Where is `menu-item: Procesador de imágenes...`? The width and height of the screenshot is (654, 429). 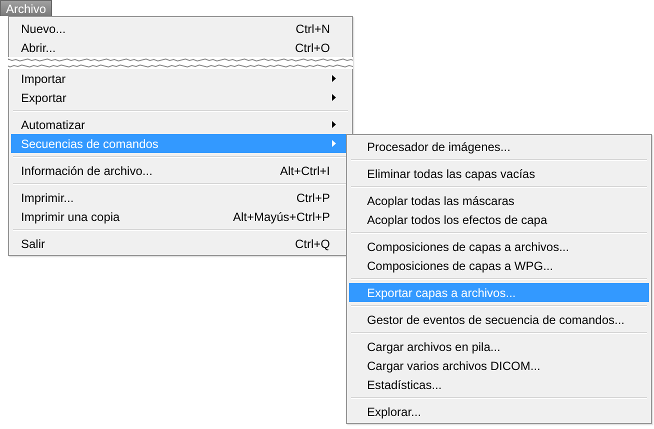 menu-item: Procesador de imágenes... is located at coordinates (499, 146).